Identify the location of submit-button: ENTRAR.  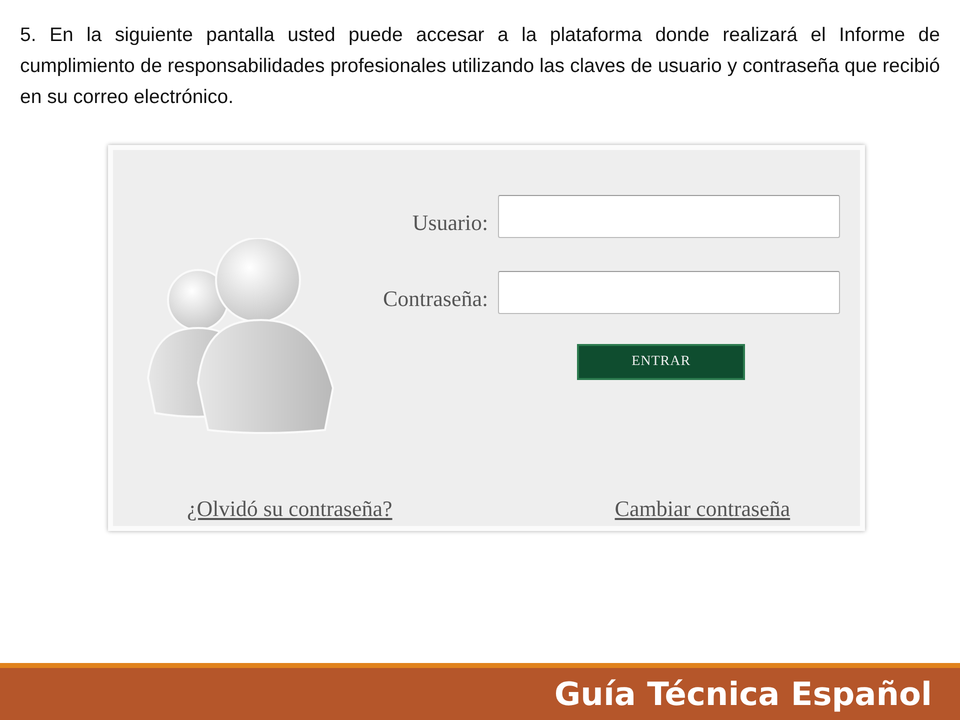
(661, 362).